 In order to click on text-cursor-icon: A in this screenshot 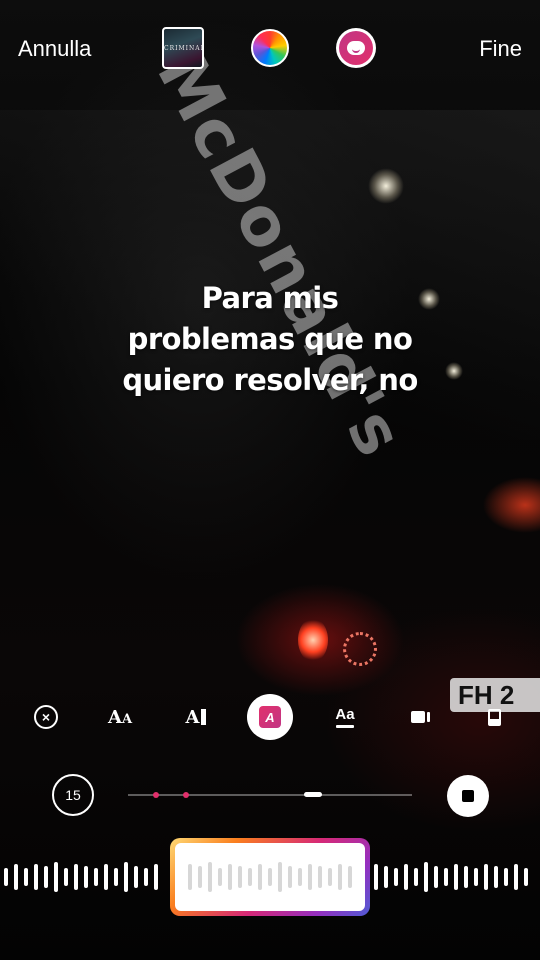, I will do `click(196, 717)`.